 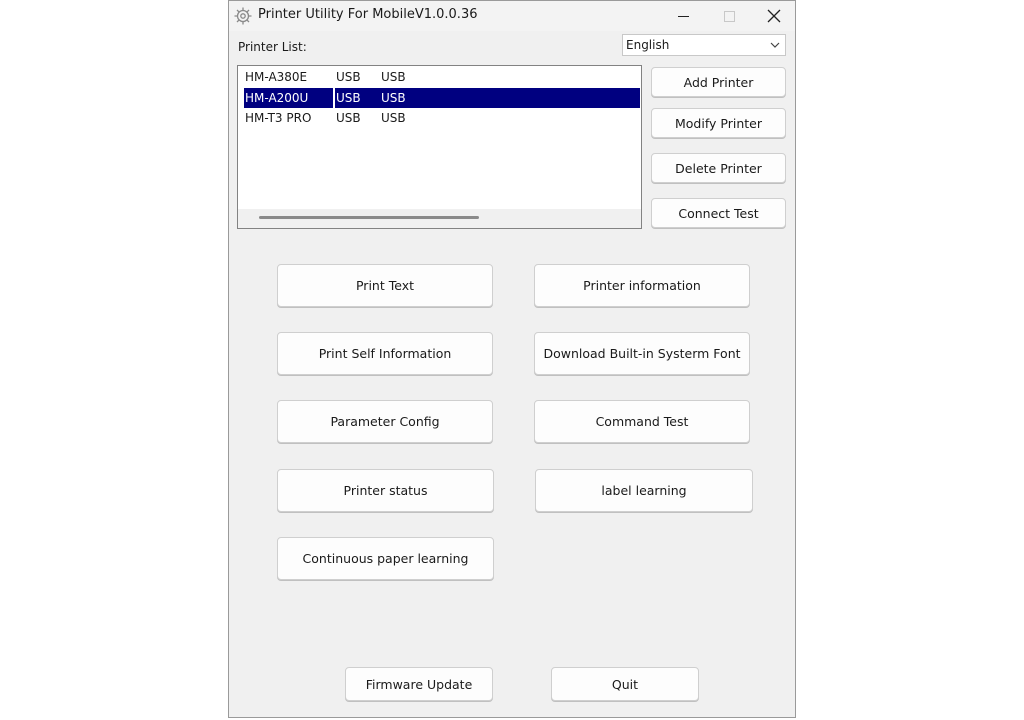 I want to click on download-font-button: Download Built-in Systerm Font, so click(x=642, y=353).